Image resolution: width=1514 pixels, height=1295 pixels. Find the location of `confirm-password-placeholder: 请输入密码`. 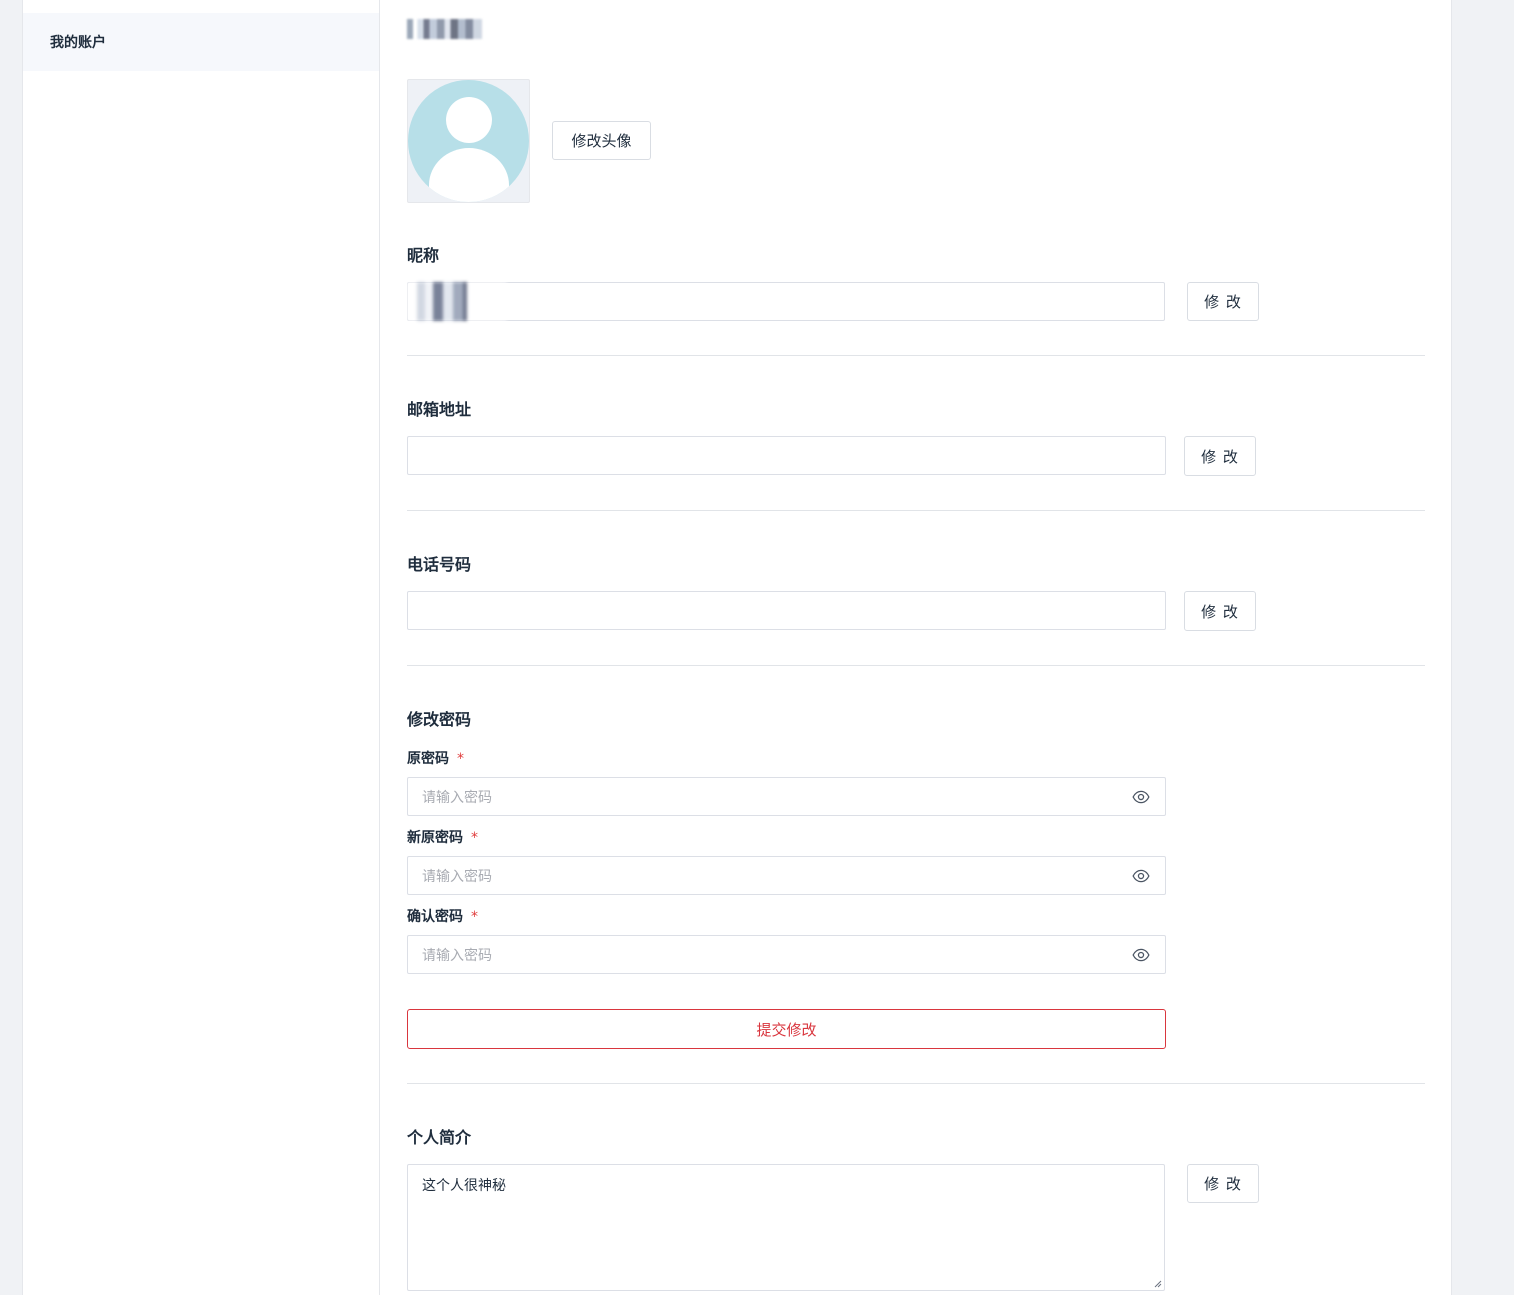

confirm-password-placeholder: 请输入密码 is located at coordinates (457, 955).